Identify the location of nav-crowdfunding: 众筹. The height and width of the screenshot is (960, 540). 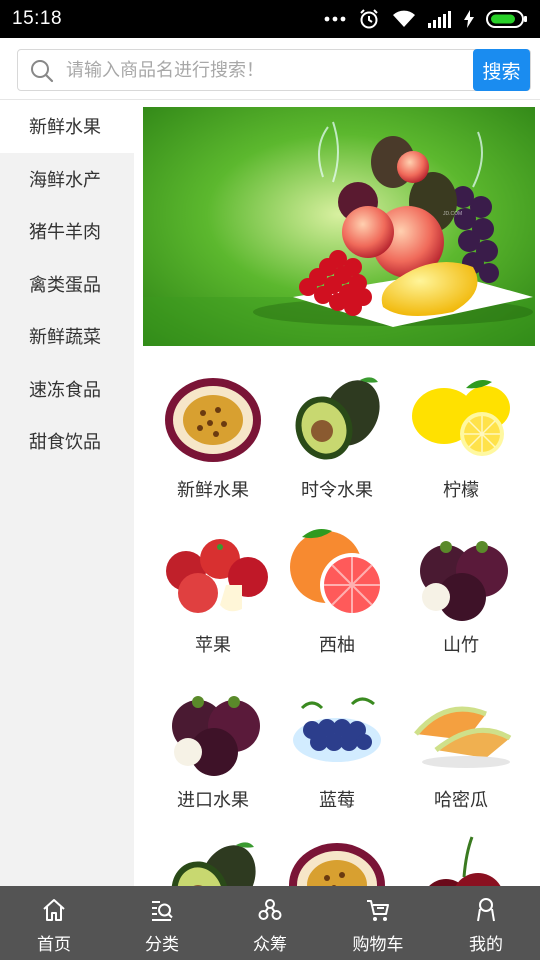
(270, 923).